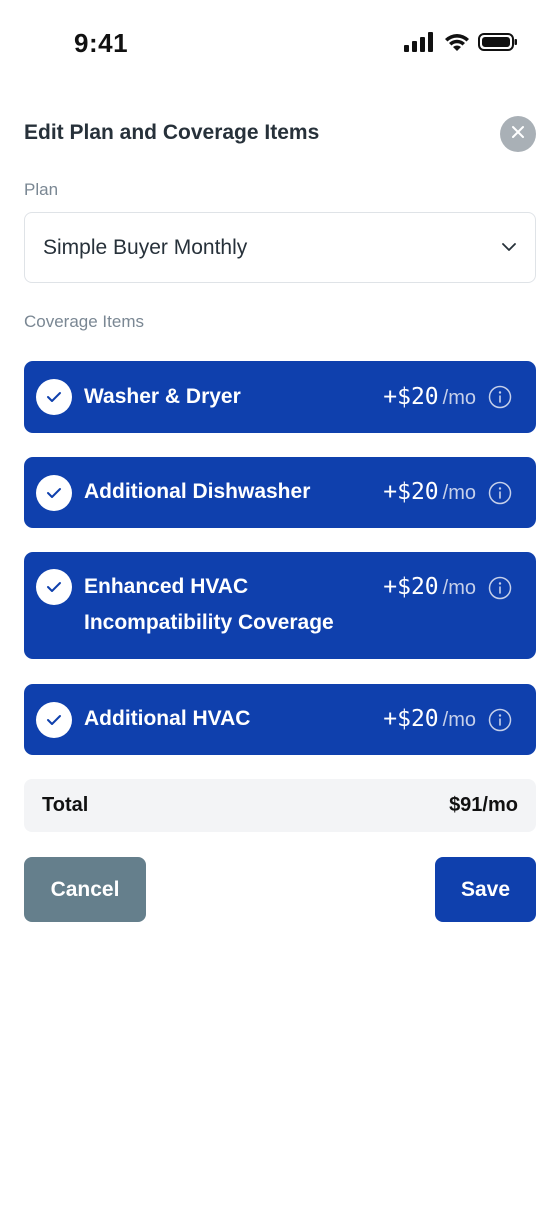 This screenshot has width=560, height=1212. What do you see at coordinates (483, 805) in the screenshot?
I see `total-value: $91/mo` at bounding box center [483, 805].